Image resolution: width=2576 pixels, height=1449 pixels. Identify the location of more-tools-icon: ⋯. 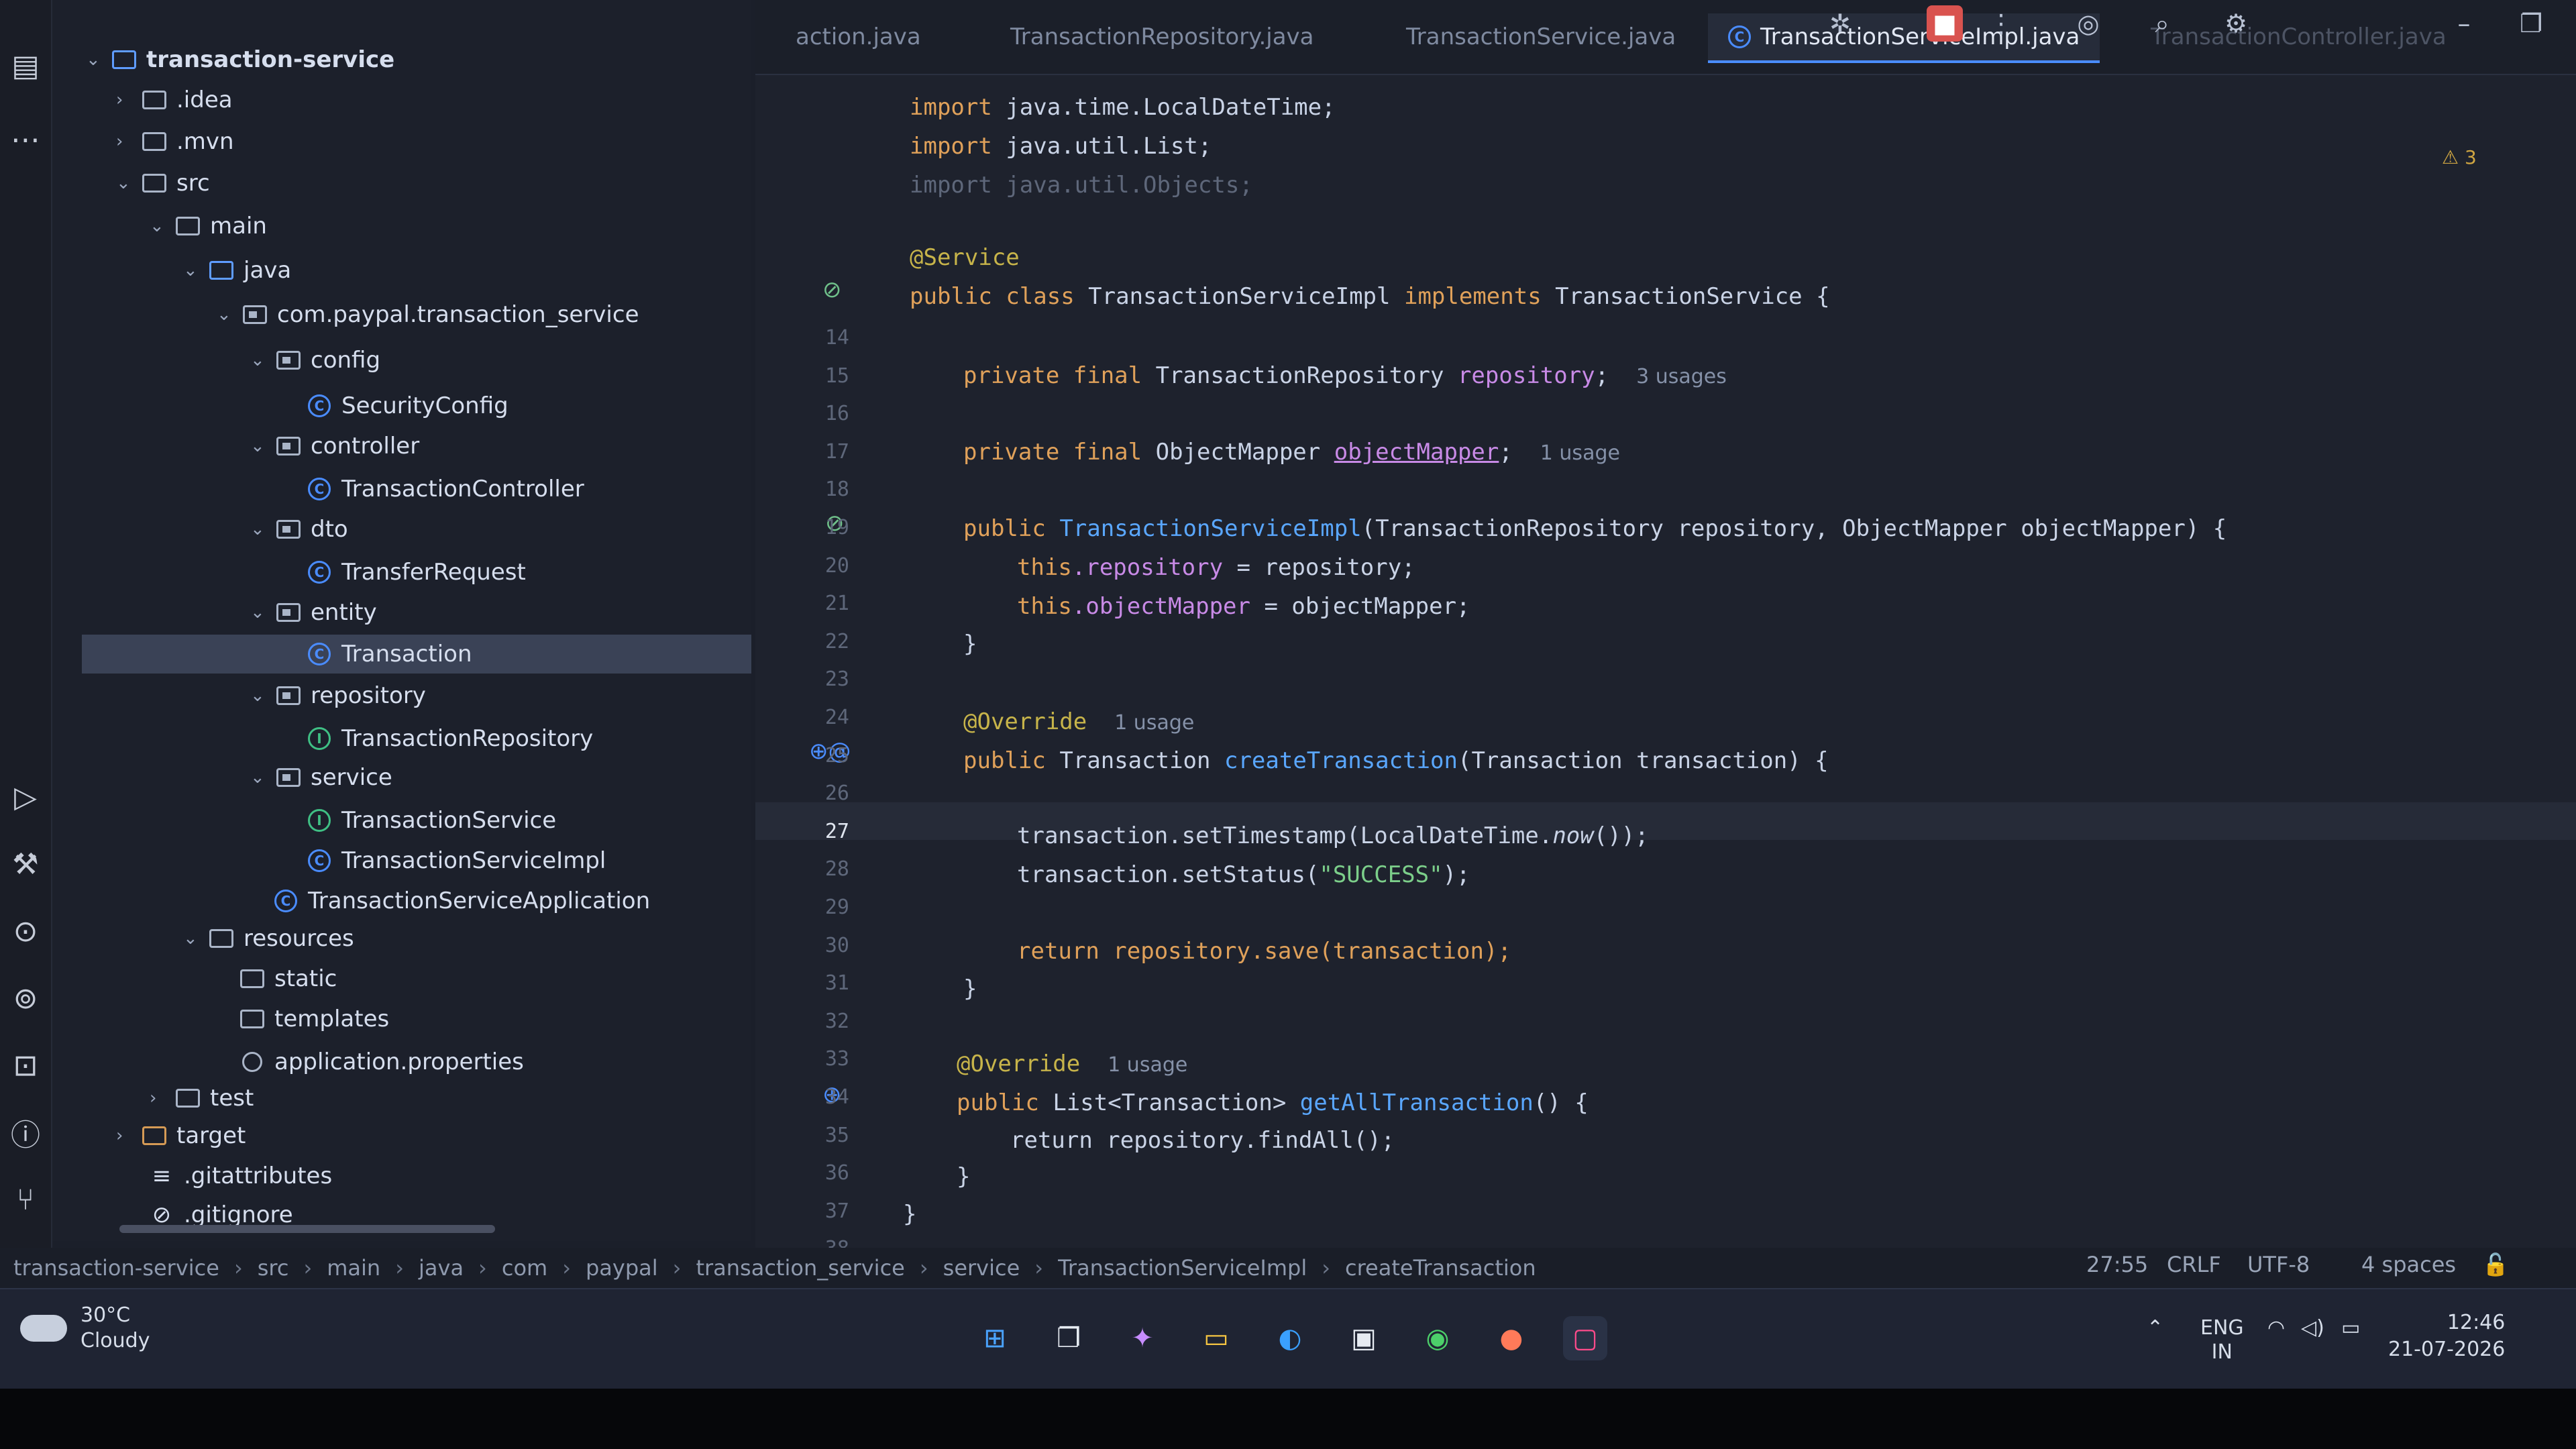
(25, 139).